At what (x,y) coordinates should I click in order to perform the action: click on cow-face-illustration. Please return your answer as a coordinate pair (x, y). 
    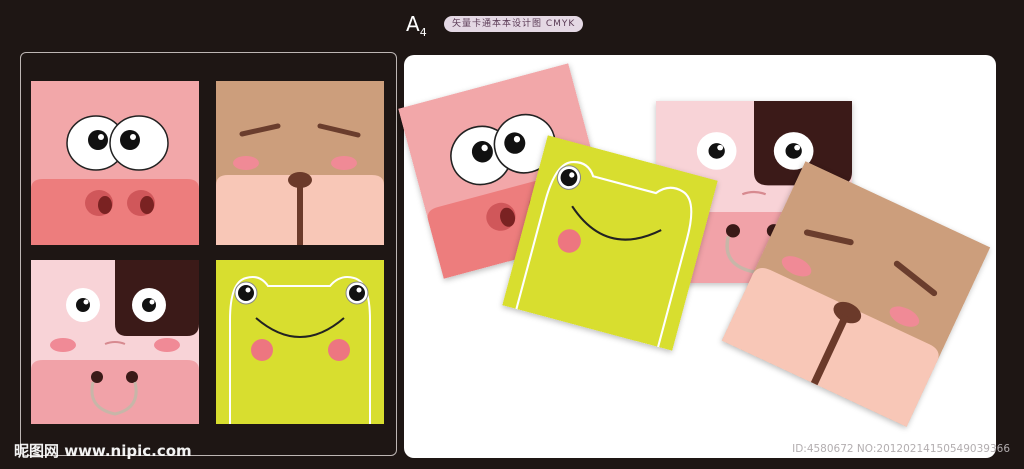
    Looking at the image, I should click on (115, 342).